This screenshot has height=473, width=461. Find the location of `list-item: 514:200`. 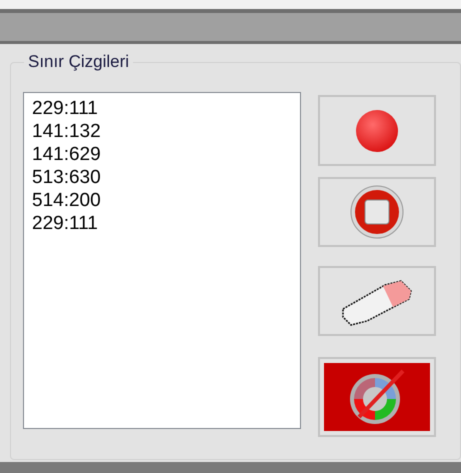

list-item: 514:200 is located at coordinates (166, 200).